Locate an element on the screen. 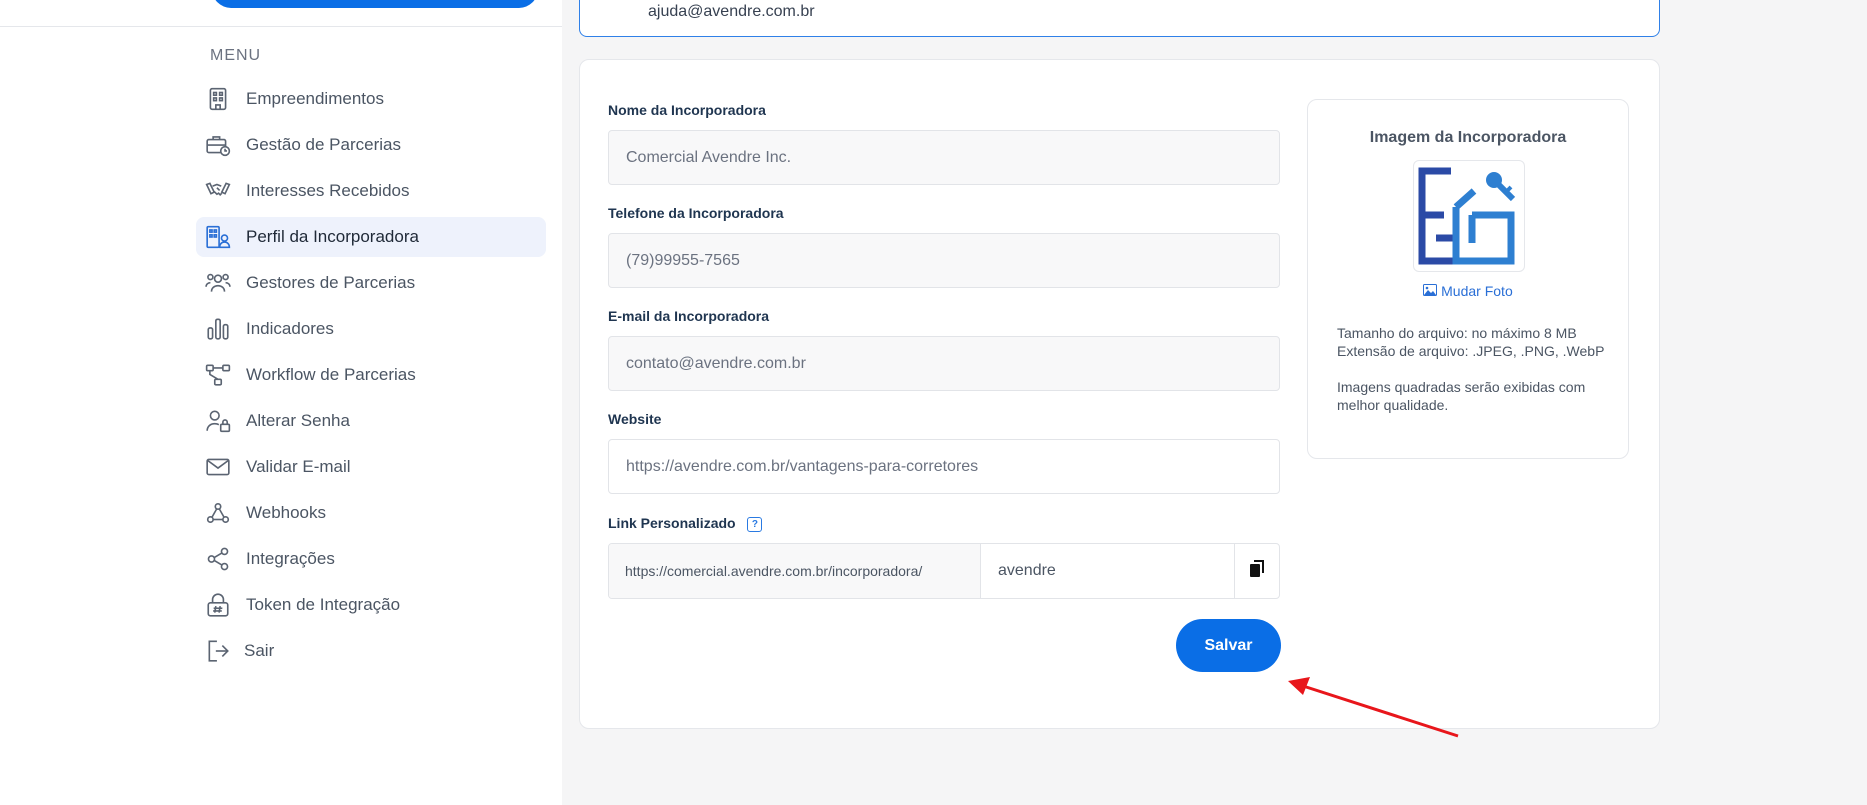  custom-link-label-row: Link Personalizado ? is located at coordinates (685, 523).